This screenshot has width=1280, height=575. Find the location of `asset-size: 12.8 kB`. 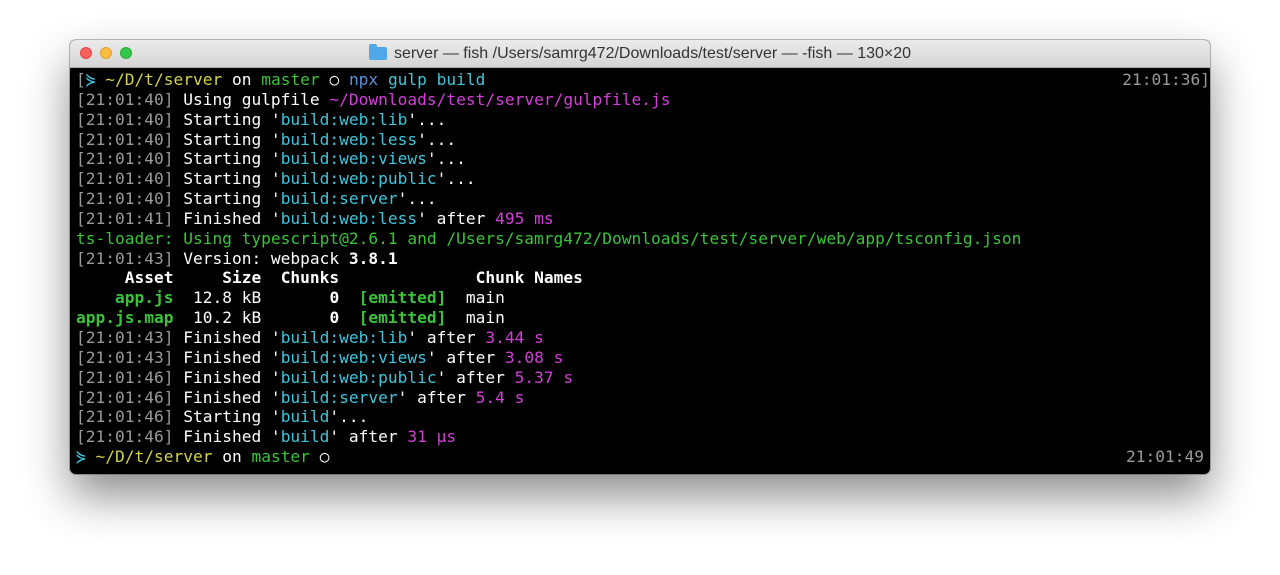

asset-size: 12.8 kB is located at coordinates (227, 298).